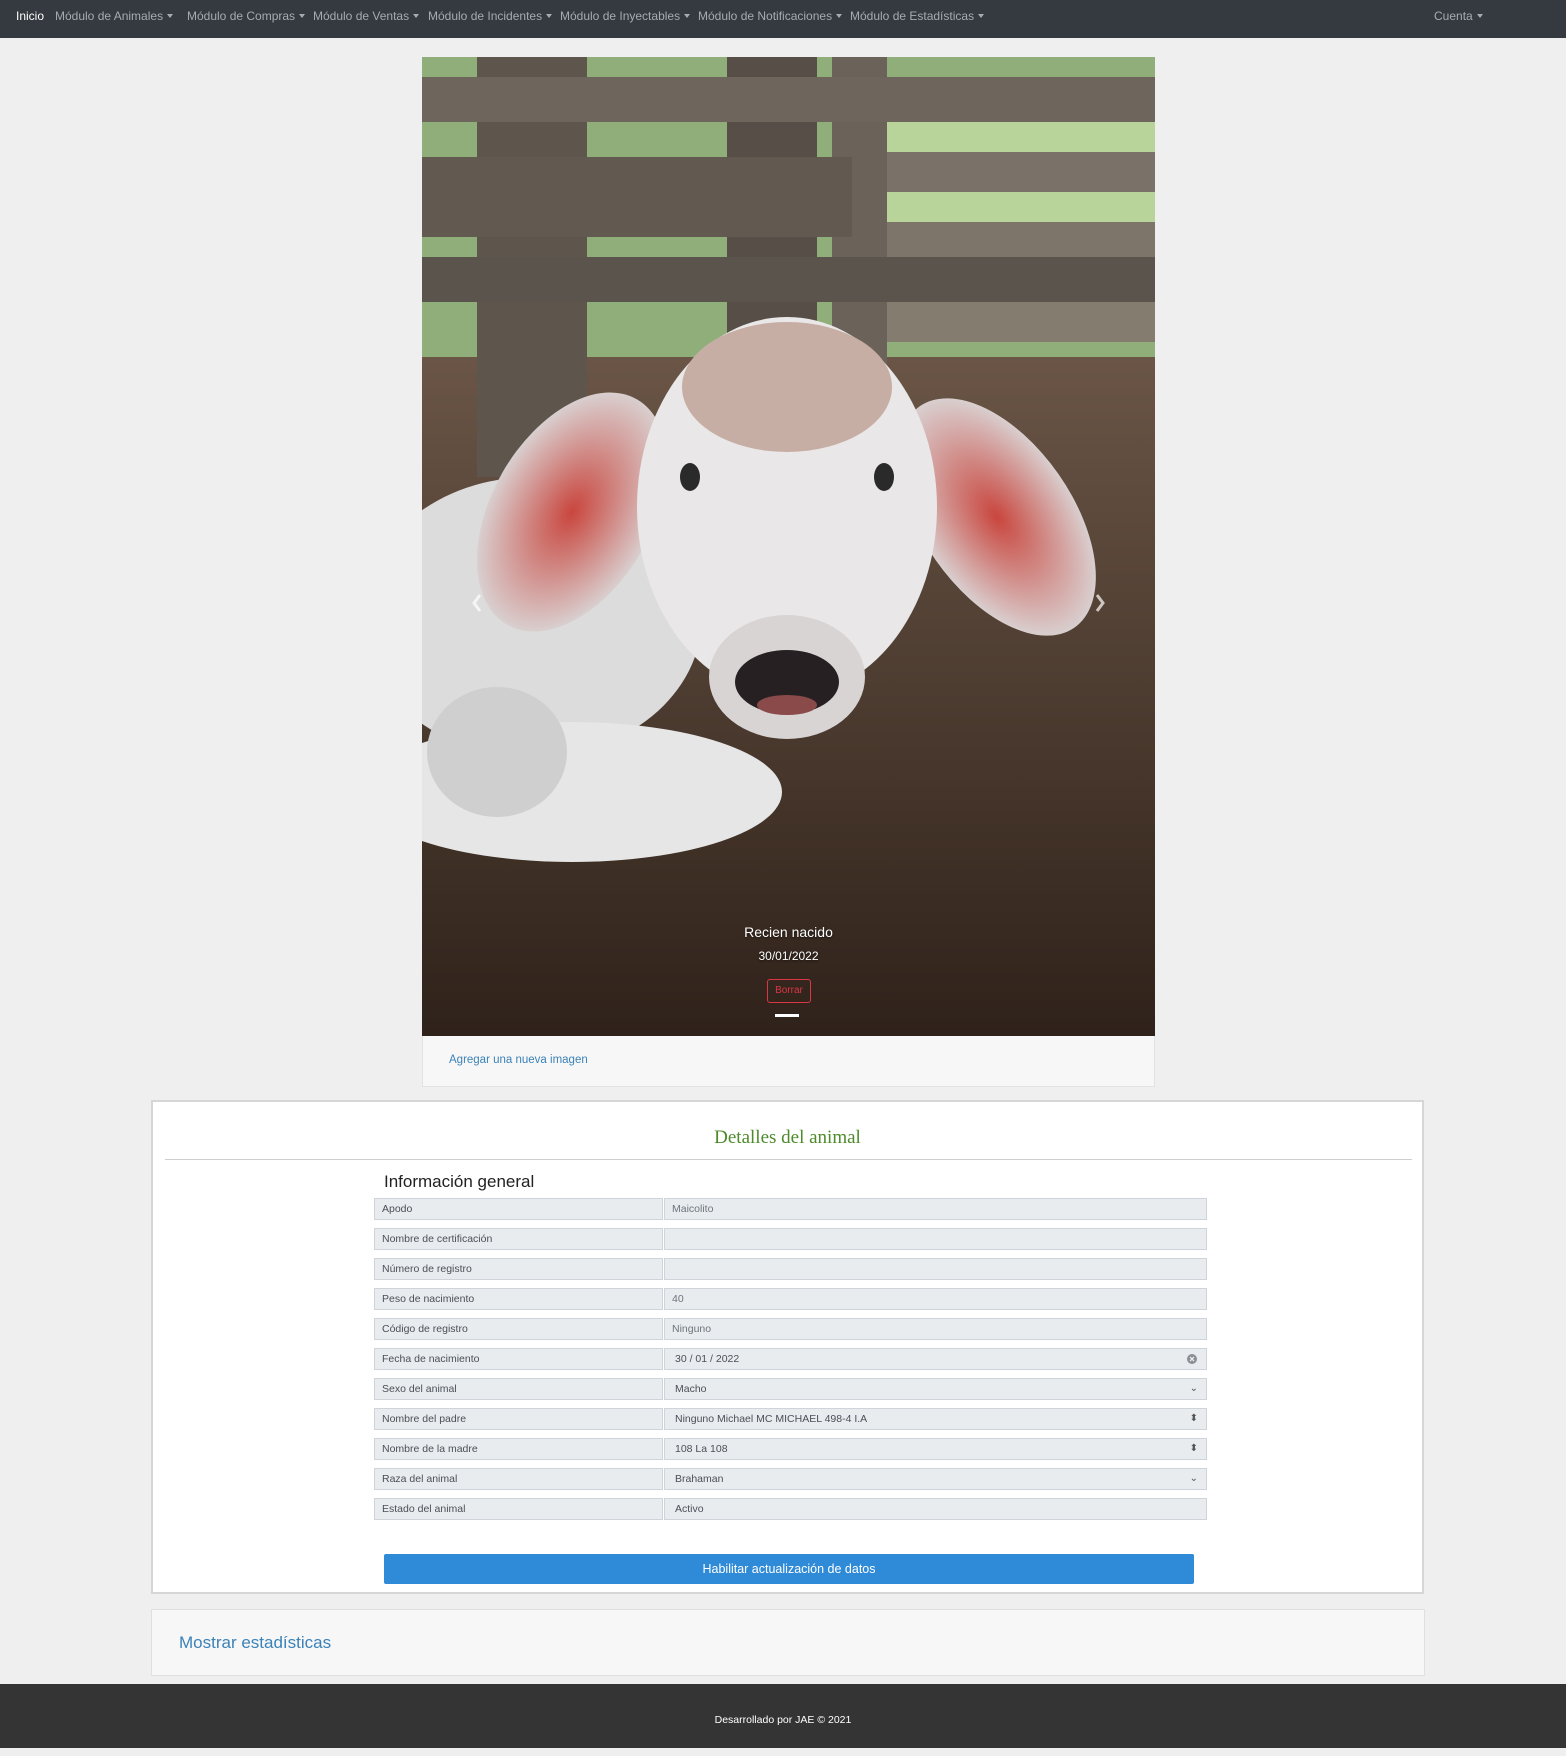  Describe the element at coordinates (935, 1509) in the screenshot. I see `estado-input: Activo` at that location.